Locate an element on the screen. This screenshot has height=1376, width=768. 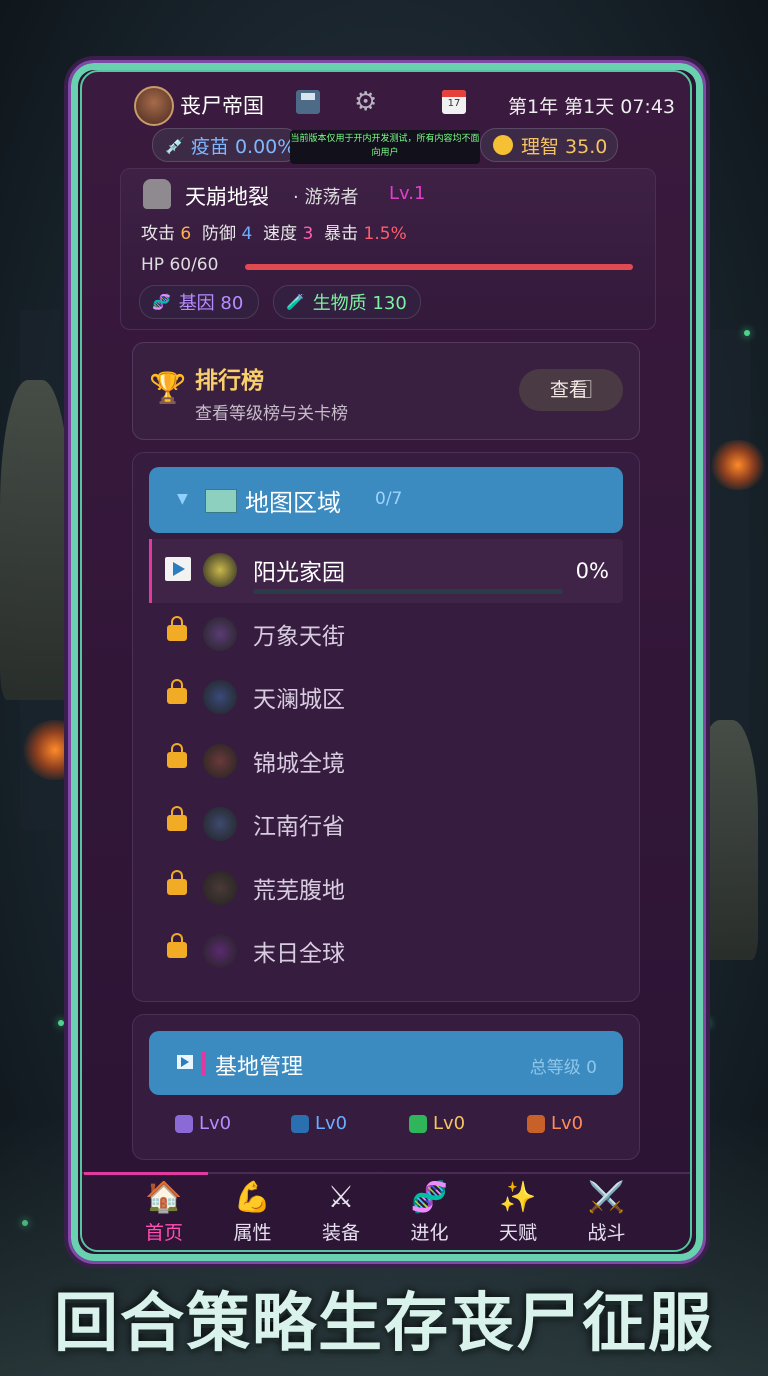
vaccine-label: 疫苗 0.00% is located at coordinates (243, 146).